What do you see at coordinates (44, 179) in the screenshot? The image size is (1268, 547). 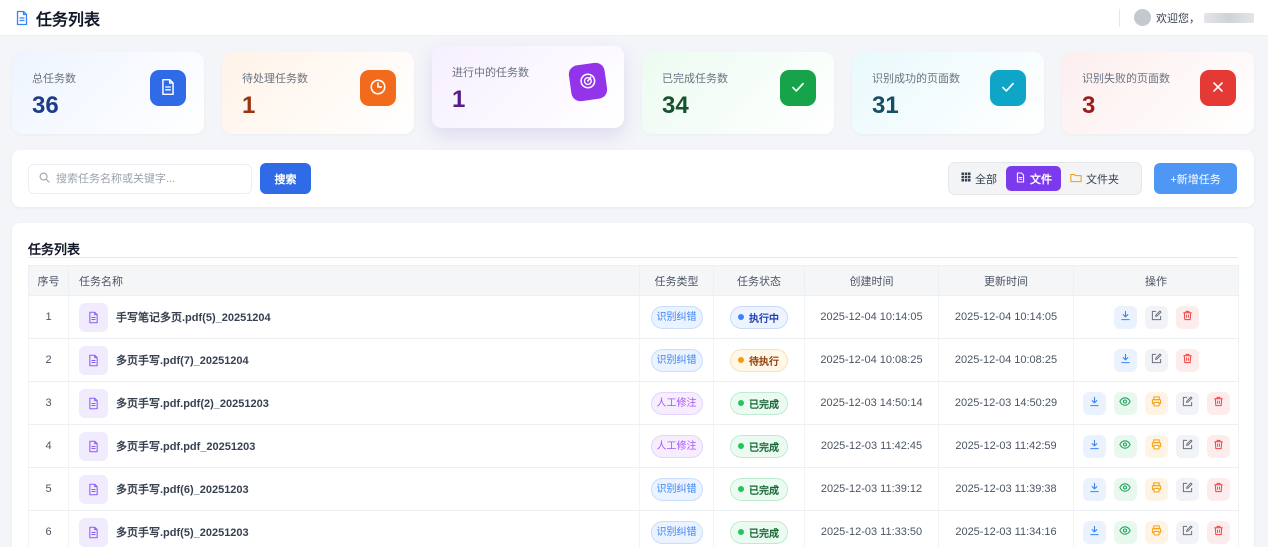 I see `search-icon` at bounding box center [44, 179].